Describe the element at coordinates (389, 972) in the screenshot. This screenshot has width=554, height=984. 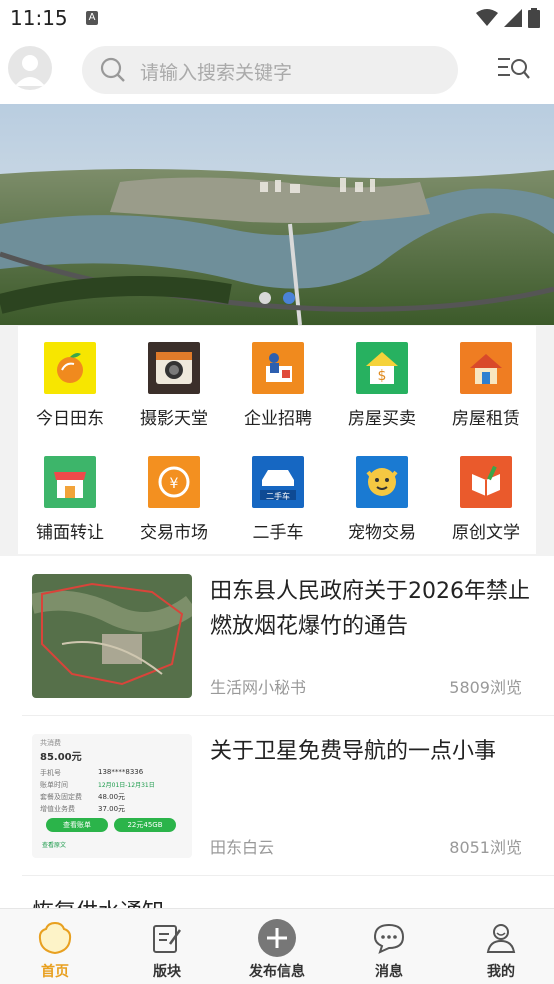
I see `tab-label: 消息` at that location.